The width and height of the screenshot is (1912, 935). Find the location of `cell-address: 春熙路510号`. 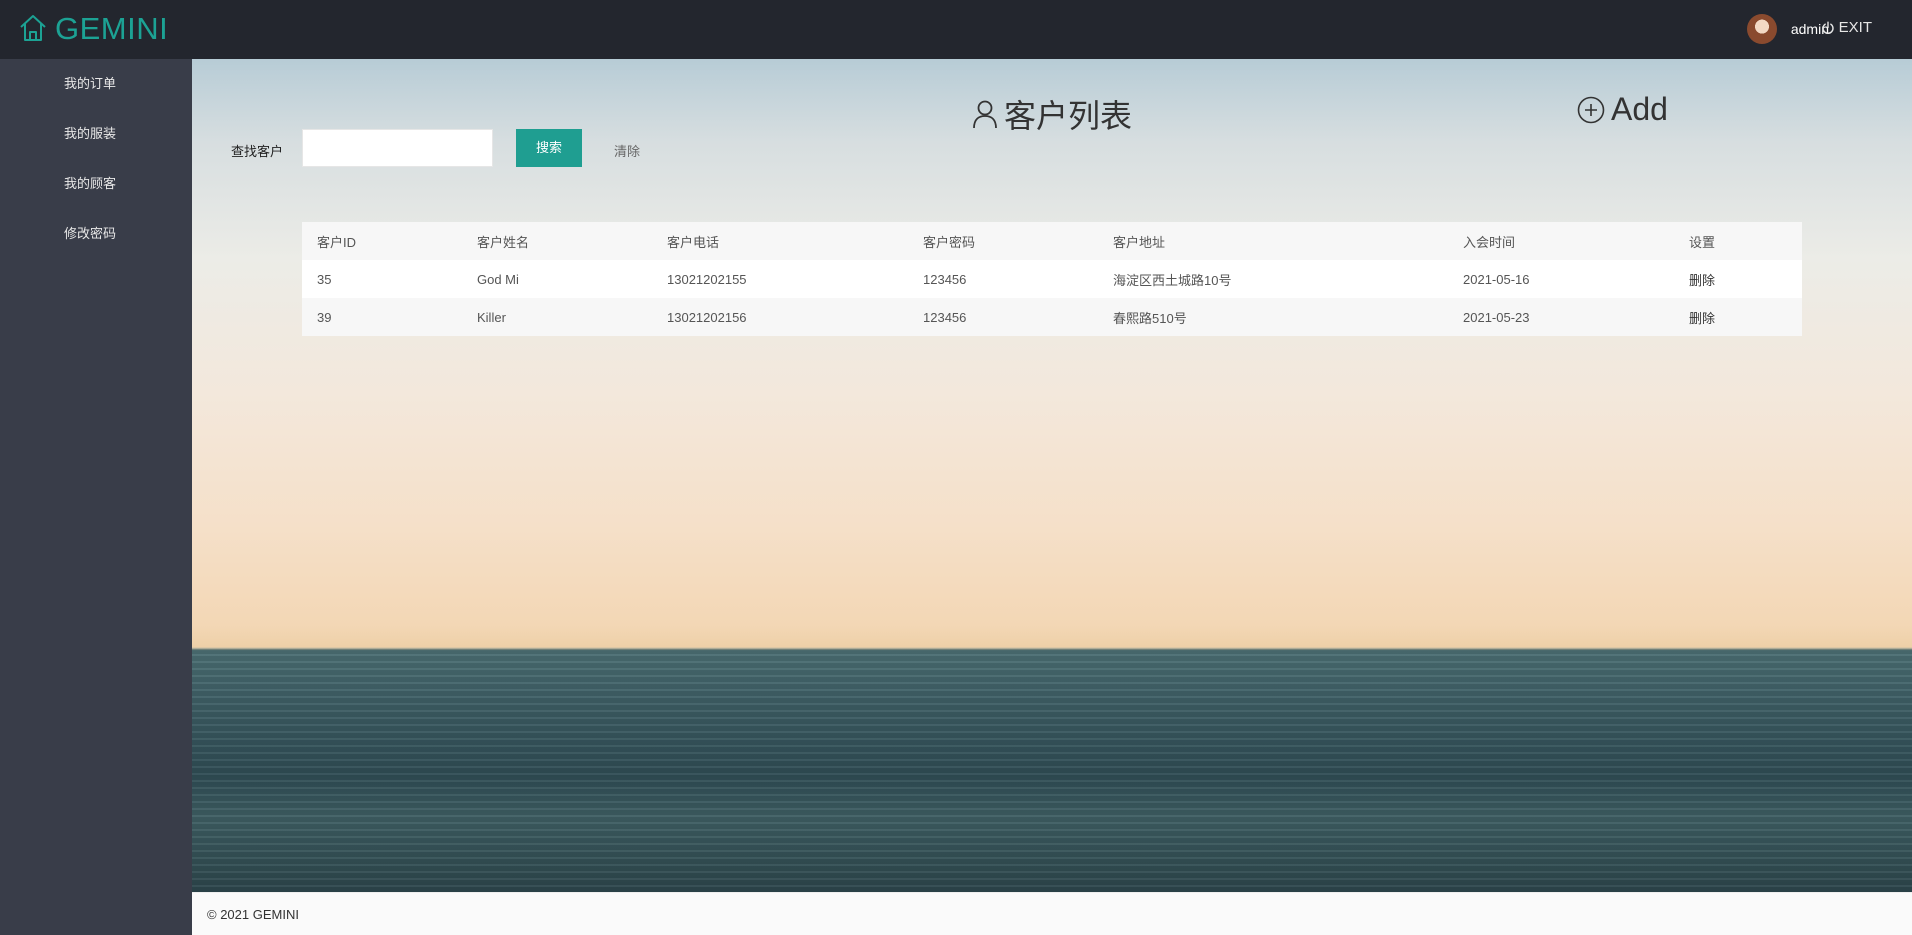

cell-address: 春熙路510号 is located at coordinates (1150, 318).